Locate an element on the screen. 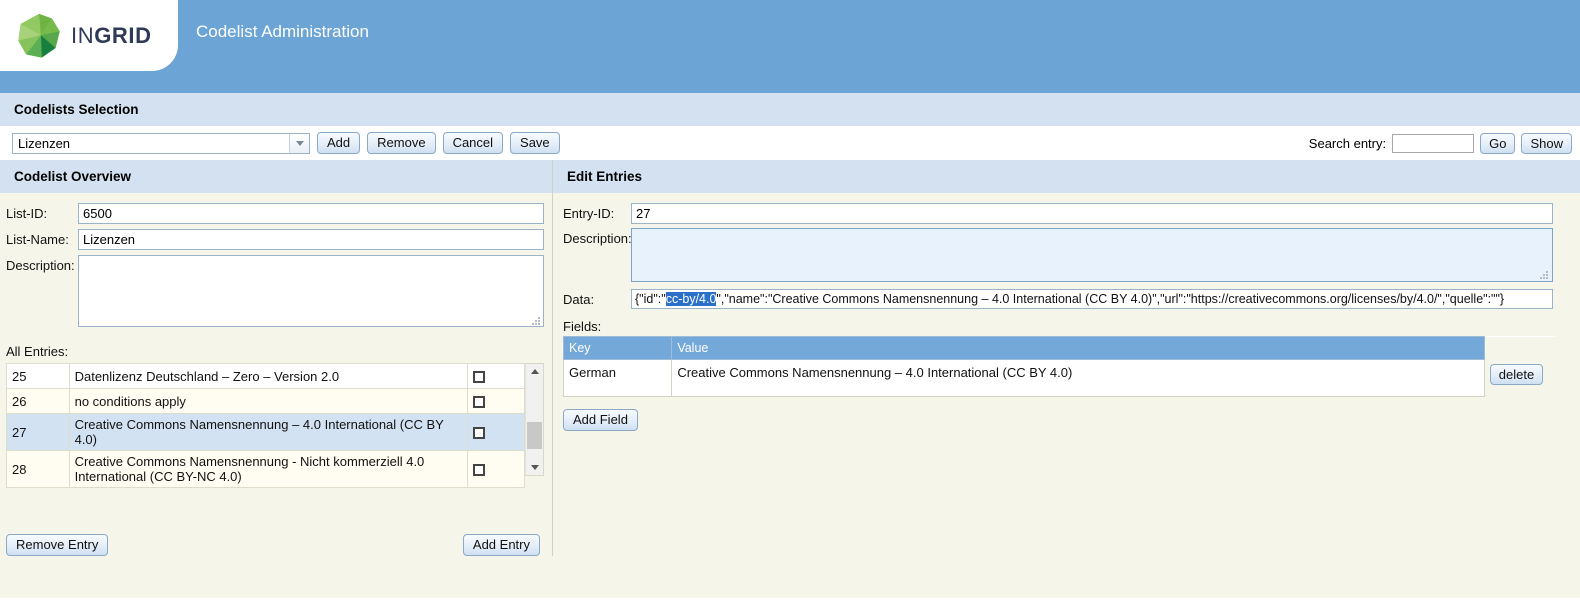 This screenshot has height=601, width=1580. add-field-wrap: Add Field is located at coordinates (1067, 420).